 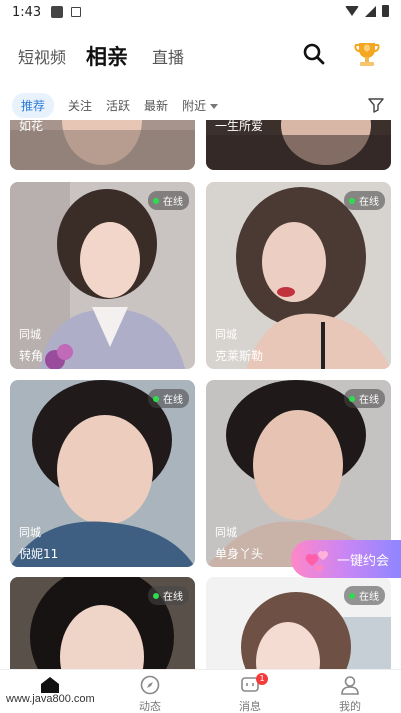 I want to click on hearts-icon, so click(x=316, y=561).